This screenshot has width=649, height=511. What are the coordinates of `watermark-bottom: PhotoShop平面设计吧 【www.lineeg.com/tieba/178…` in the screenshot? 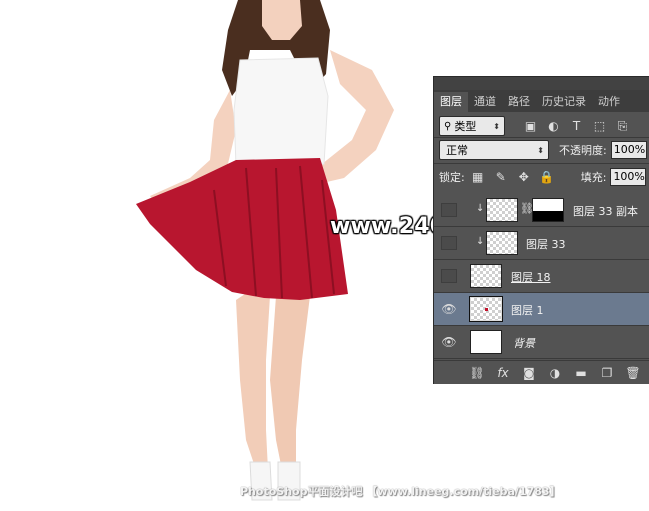 It's located at (400, 491).